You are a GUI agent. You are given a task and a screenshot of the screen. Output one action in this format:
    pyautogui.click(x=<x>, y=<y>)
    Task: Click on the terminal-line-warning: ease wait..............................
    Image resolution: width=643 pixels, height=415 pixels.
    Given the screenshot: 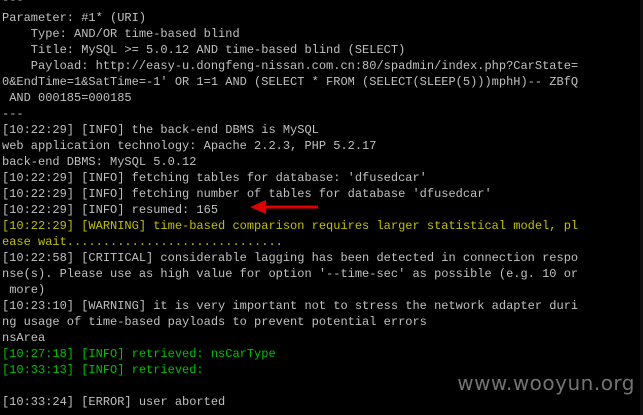 What is the action you would take?
    pyautogui.click(x=142, y=242)
    